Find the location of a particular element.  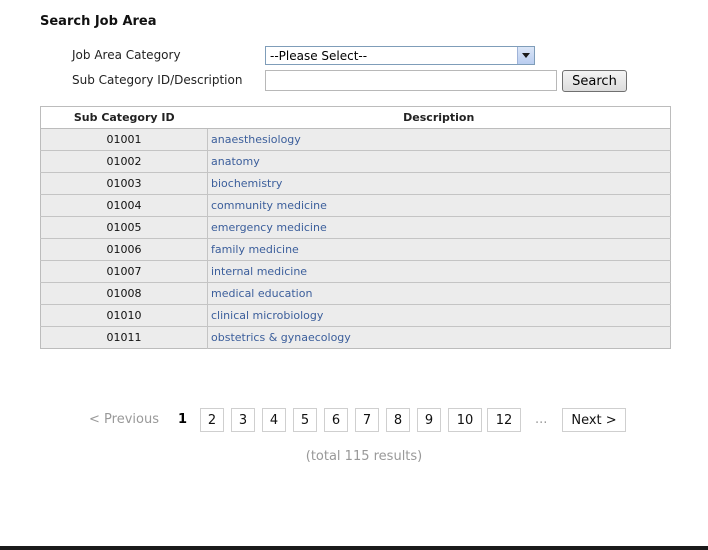

table-row: 01010 clinical microbiology is located at coordinates (355, 315).